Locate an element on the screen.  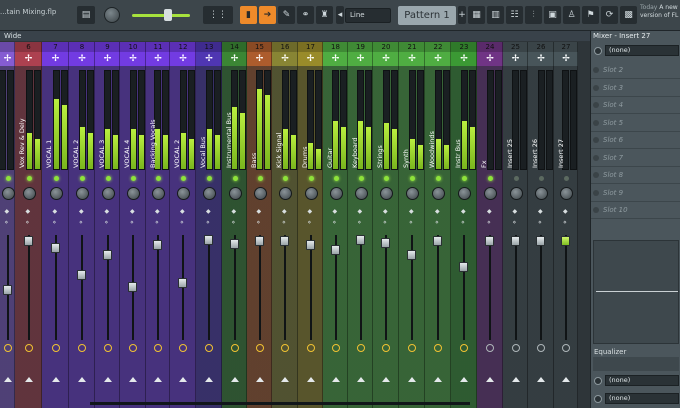
slot-indicator-icon is located at coordinates (596, 105).